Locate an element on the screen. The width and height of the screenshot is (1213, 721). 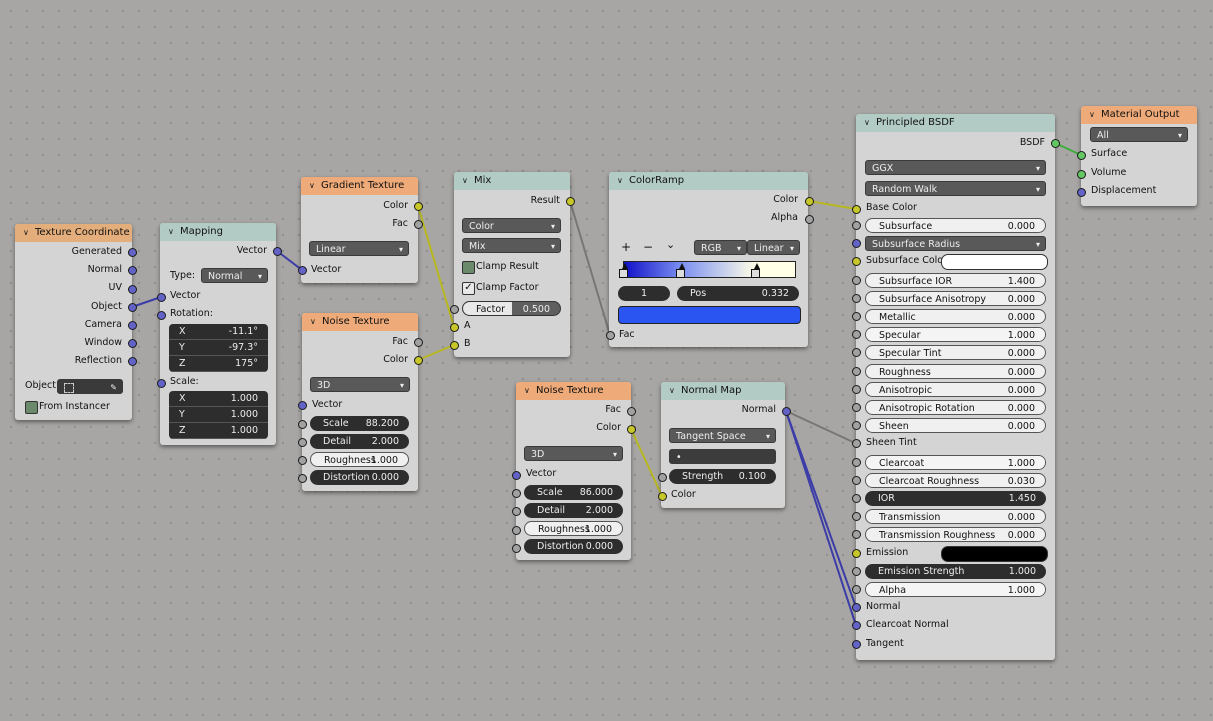
socket-tc-object is located at coordinates (132, 307).